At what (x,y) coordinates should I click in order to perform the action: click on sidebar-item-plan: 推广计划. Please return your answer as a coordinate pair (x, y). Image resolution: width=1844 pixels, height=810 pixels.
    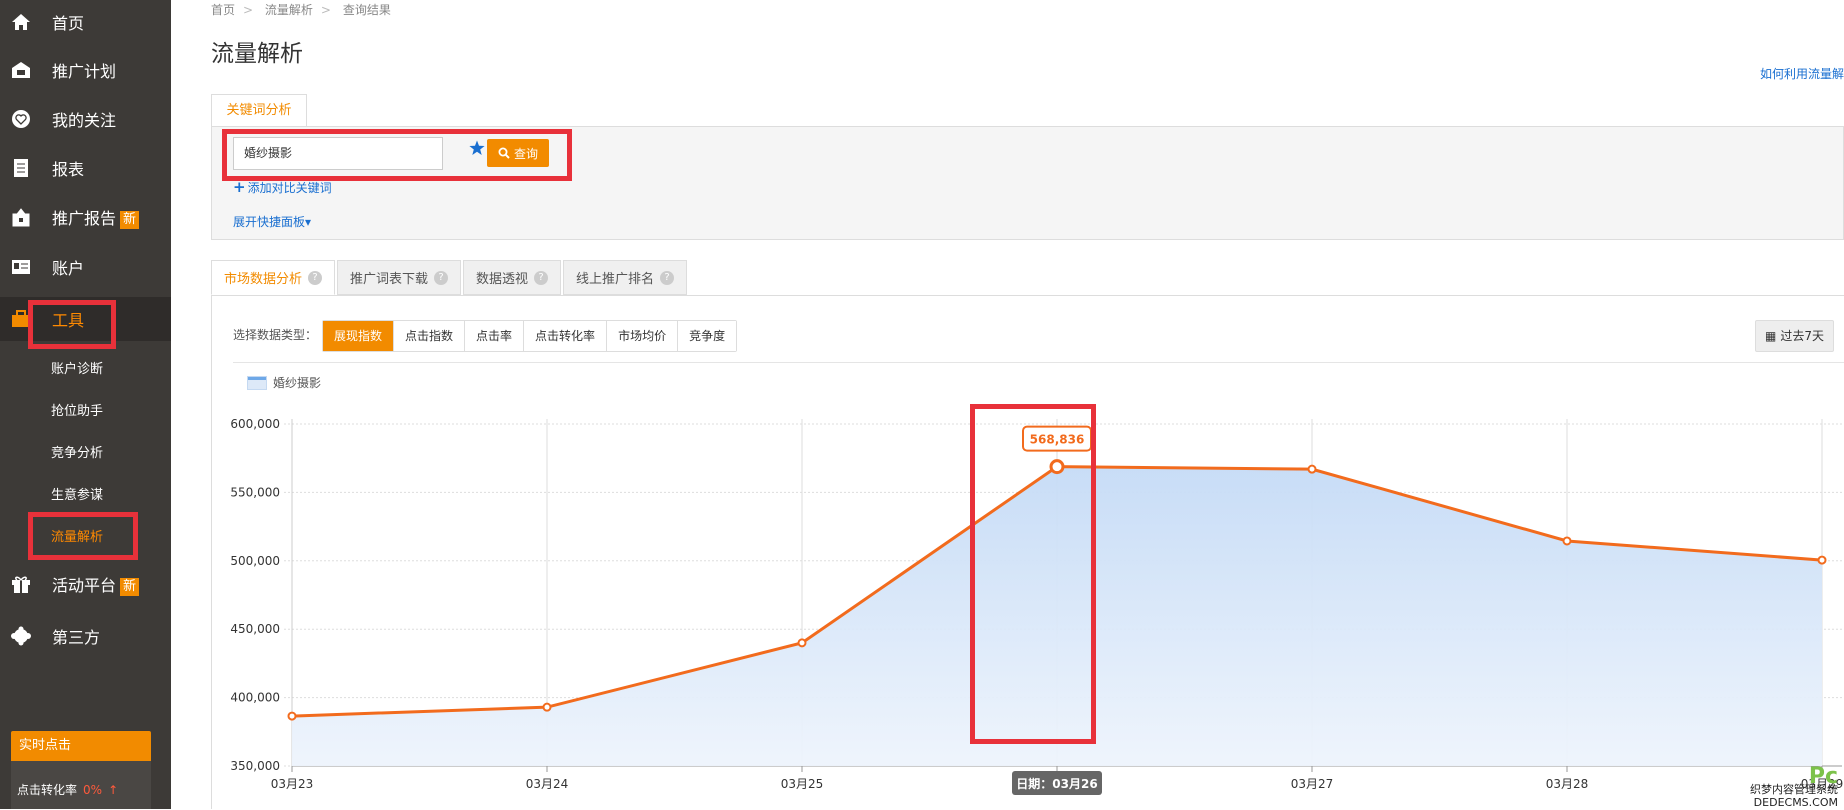
    Looking at the image, I should click on (85, 70).